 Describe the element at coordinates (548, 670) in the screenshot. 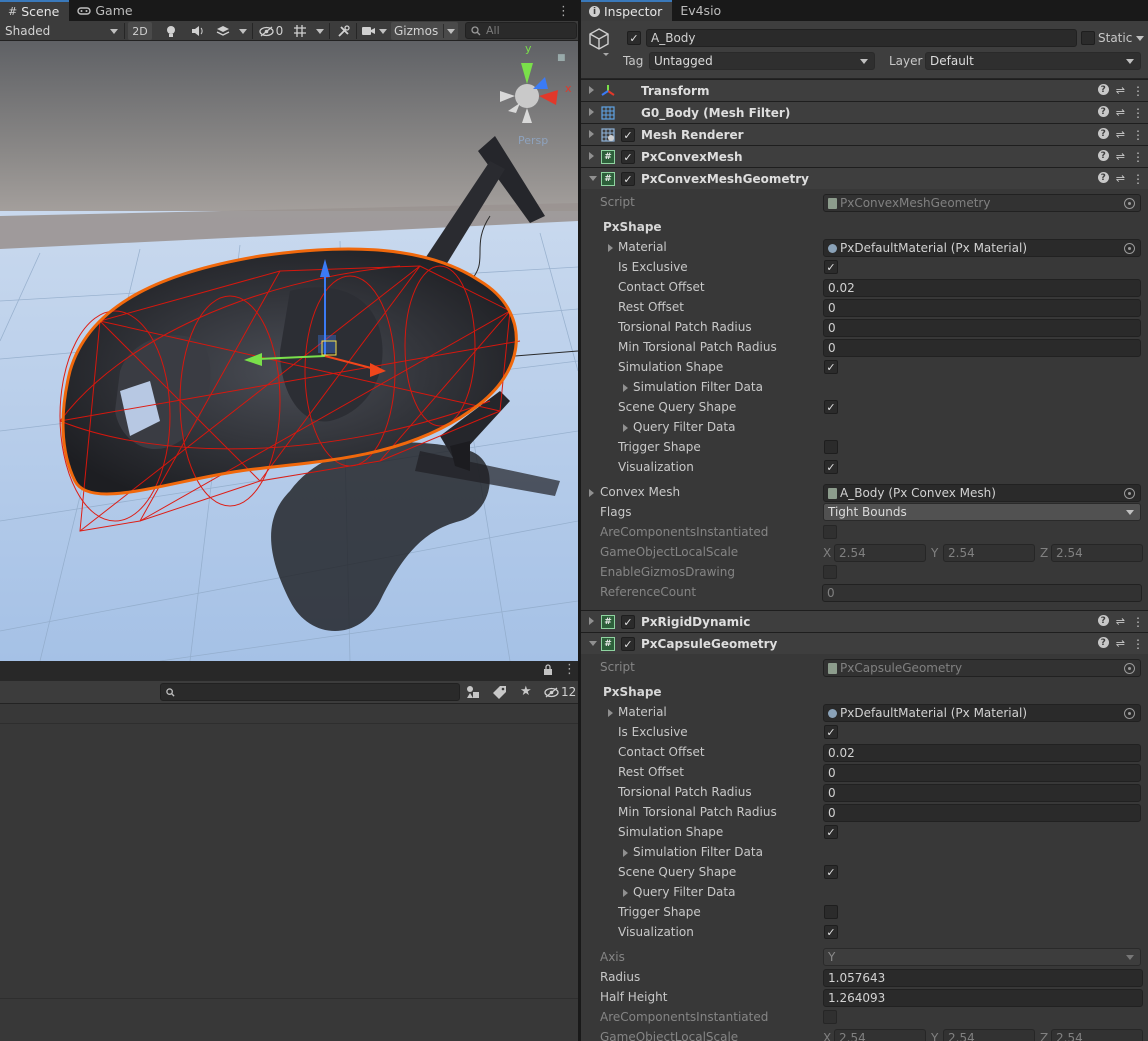

I see `lock-icon` at that location.